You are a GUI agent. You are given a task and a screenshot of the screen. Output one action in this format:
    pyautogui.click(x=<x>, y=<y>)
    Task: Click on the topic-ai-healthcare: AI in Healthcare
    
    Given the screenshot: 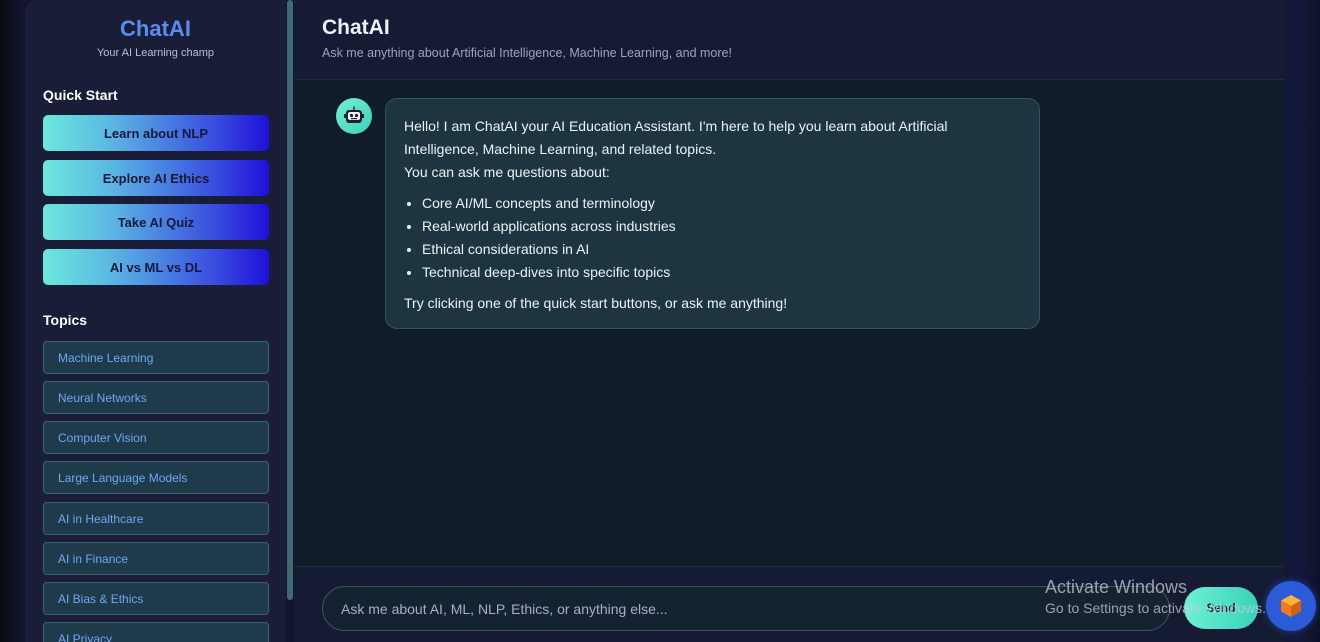 What is the action you would take?
    pyautogui.click(x=156, y=518)
    